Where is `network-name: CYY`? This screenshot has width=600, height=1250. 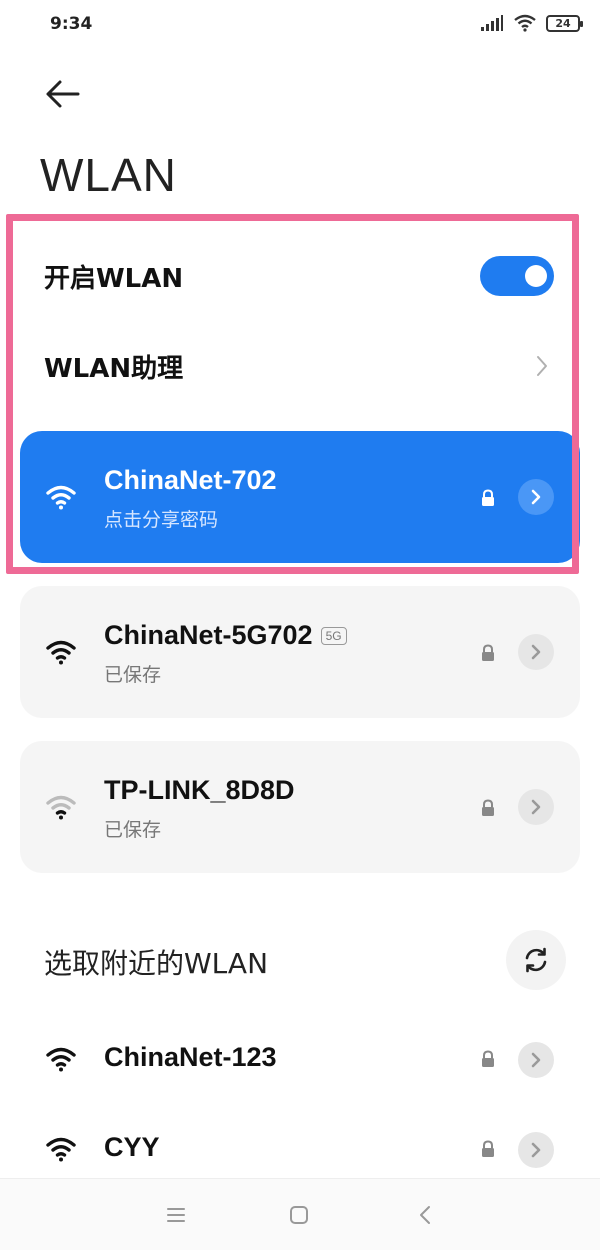
network-name: CYY is located at coordinates (132, 1147).